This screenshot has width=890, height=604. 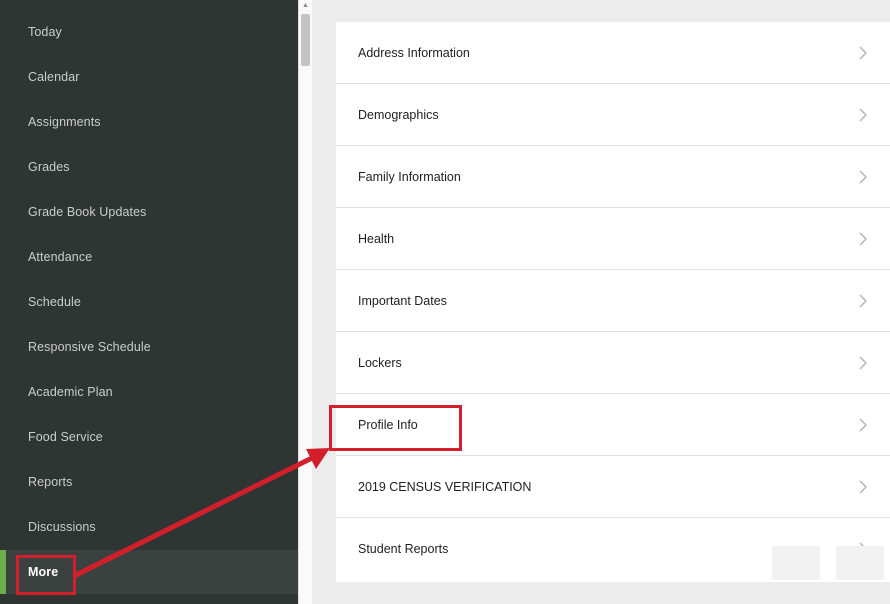 I want to click on list-item-label: Student Reports, so click(x=403, y=549).